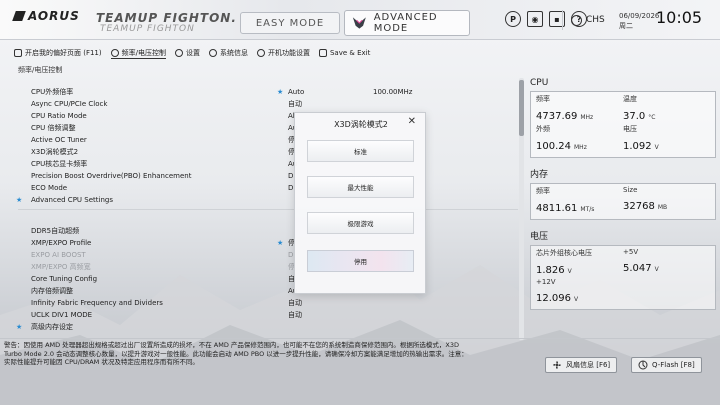 The height and width of the screenshot is (405, 720). I want to click on cpu-frequency-value: 4737.69, so click(557, 116).